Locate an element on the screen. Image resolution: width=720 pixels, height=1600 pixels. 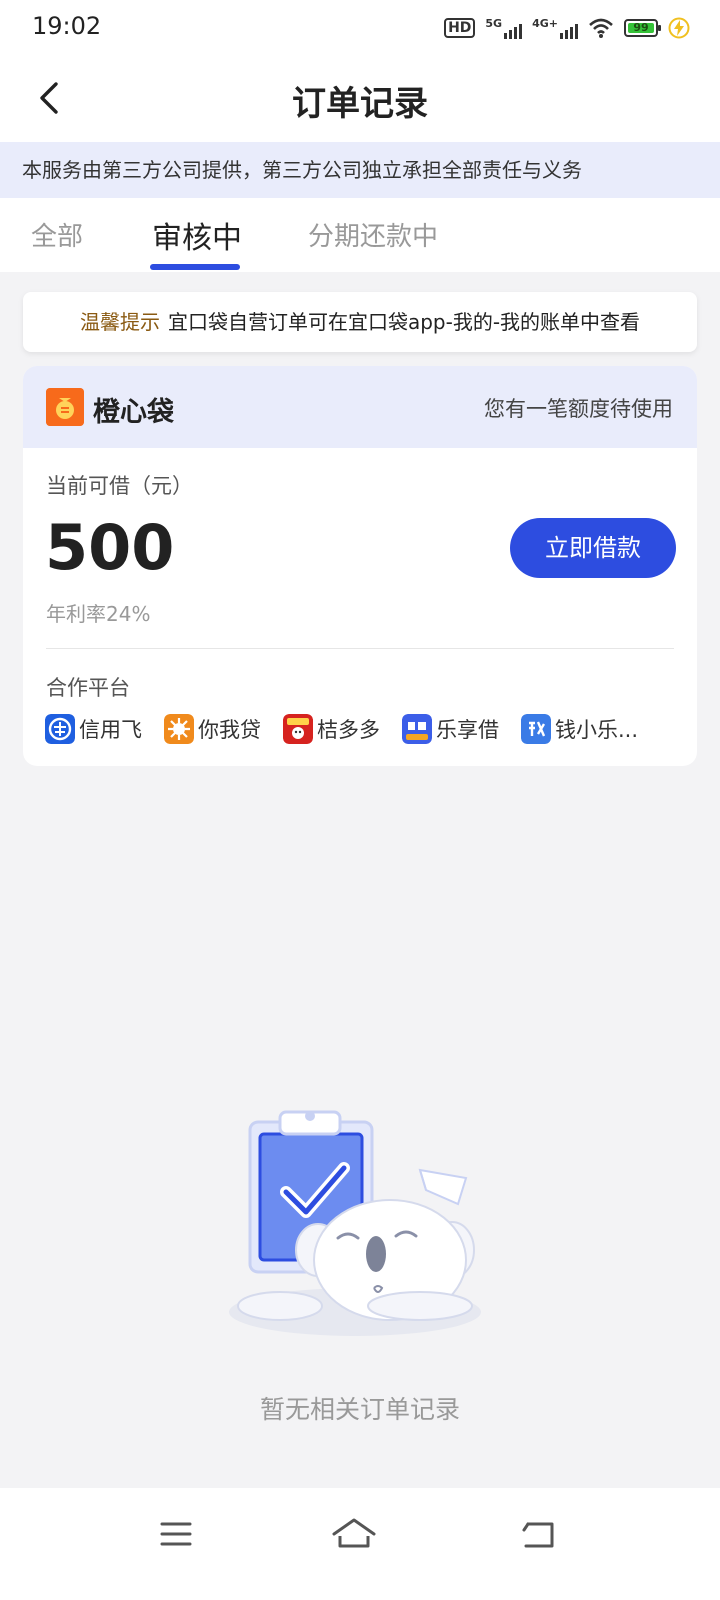
lexiangjie-logo-icon is located at coordinates (417, 729).